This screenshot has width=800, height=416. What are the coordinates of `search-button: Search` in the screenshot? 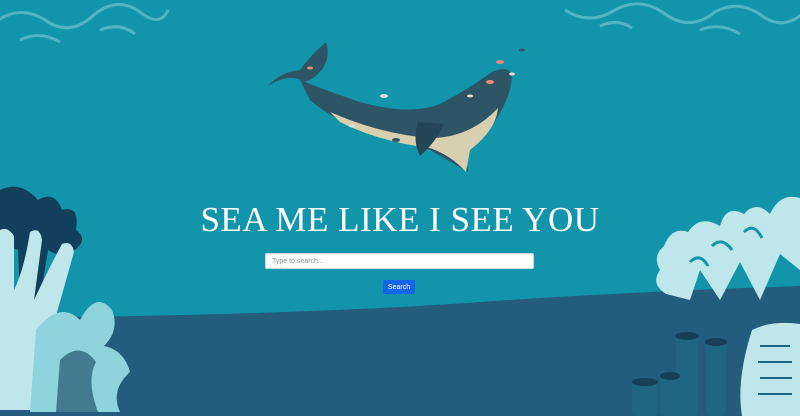 It's located at (399, 287).